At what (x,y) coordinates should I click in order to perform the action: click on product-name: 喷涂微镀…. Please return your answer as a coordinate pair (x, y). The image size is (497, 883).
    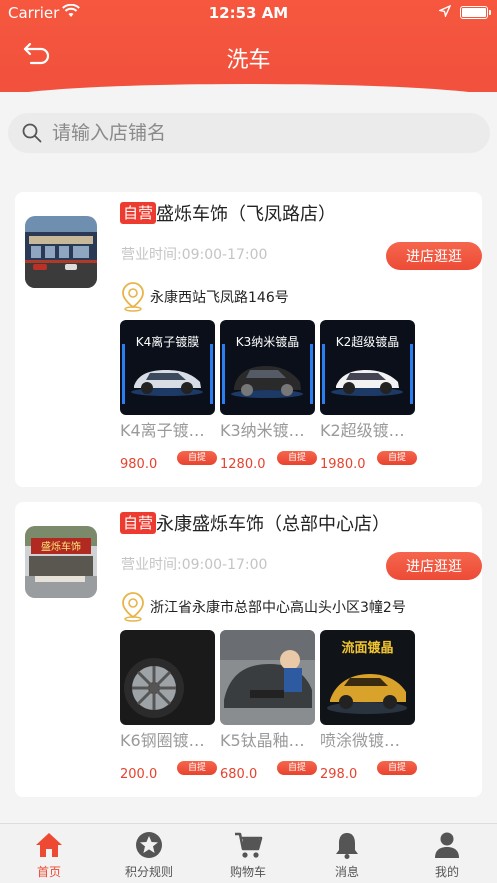
    Looking at the image, I should click on (360, 740).